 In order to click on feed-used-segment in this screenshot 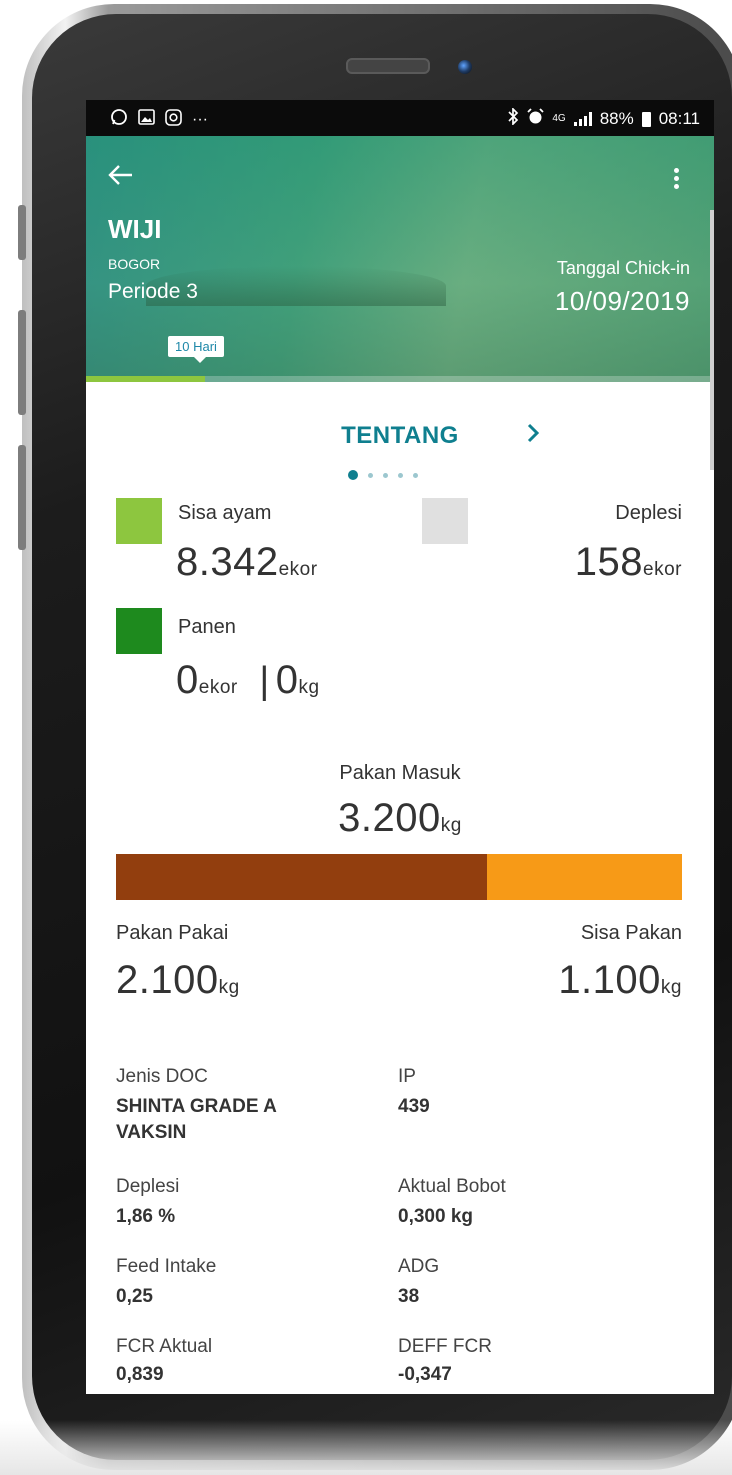, I will do `click(302, 877)`.